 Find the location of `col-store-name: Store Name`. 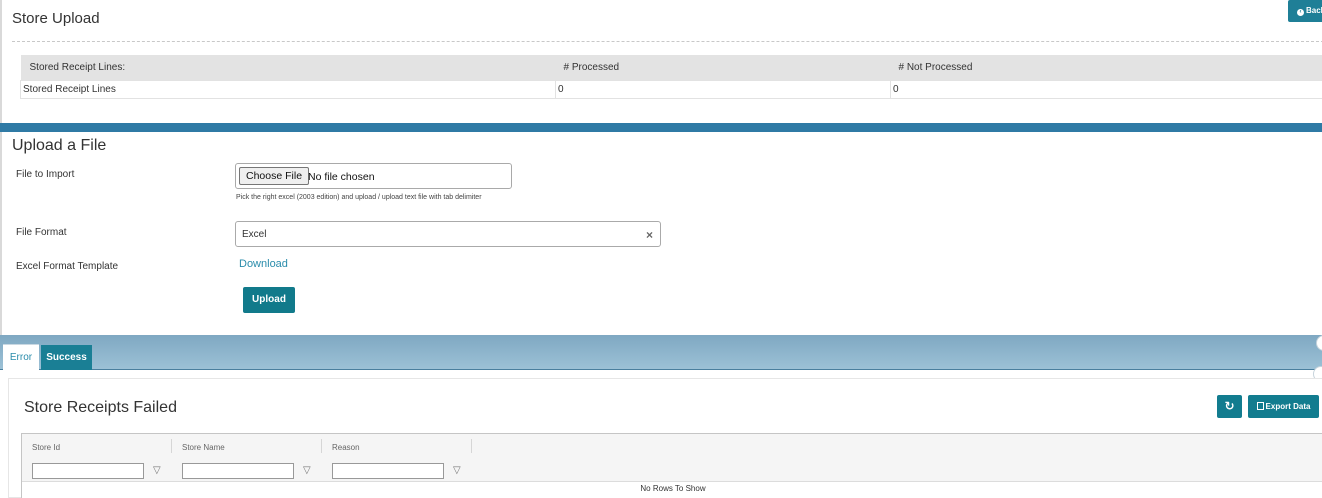

col-store-name: Store Name is located at coordinates (203, 447).